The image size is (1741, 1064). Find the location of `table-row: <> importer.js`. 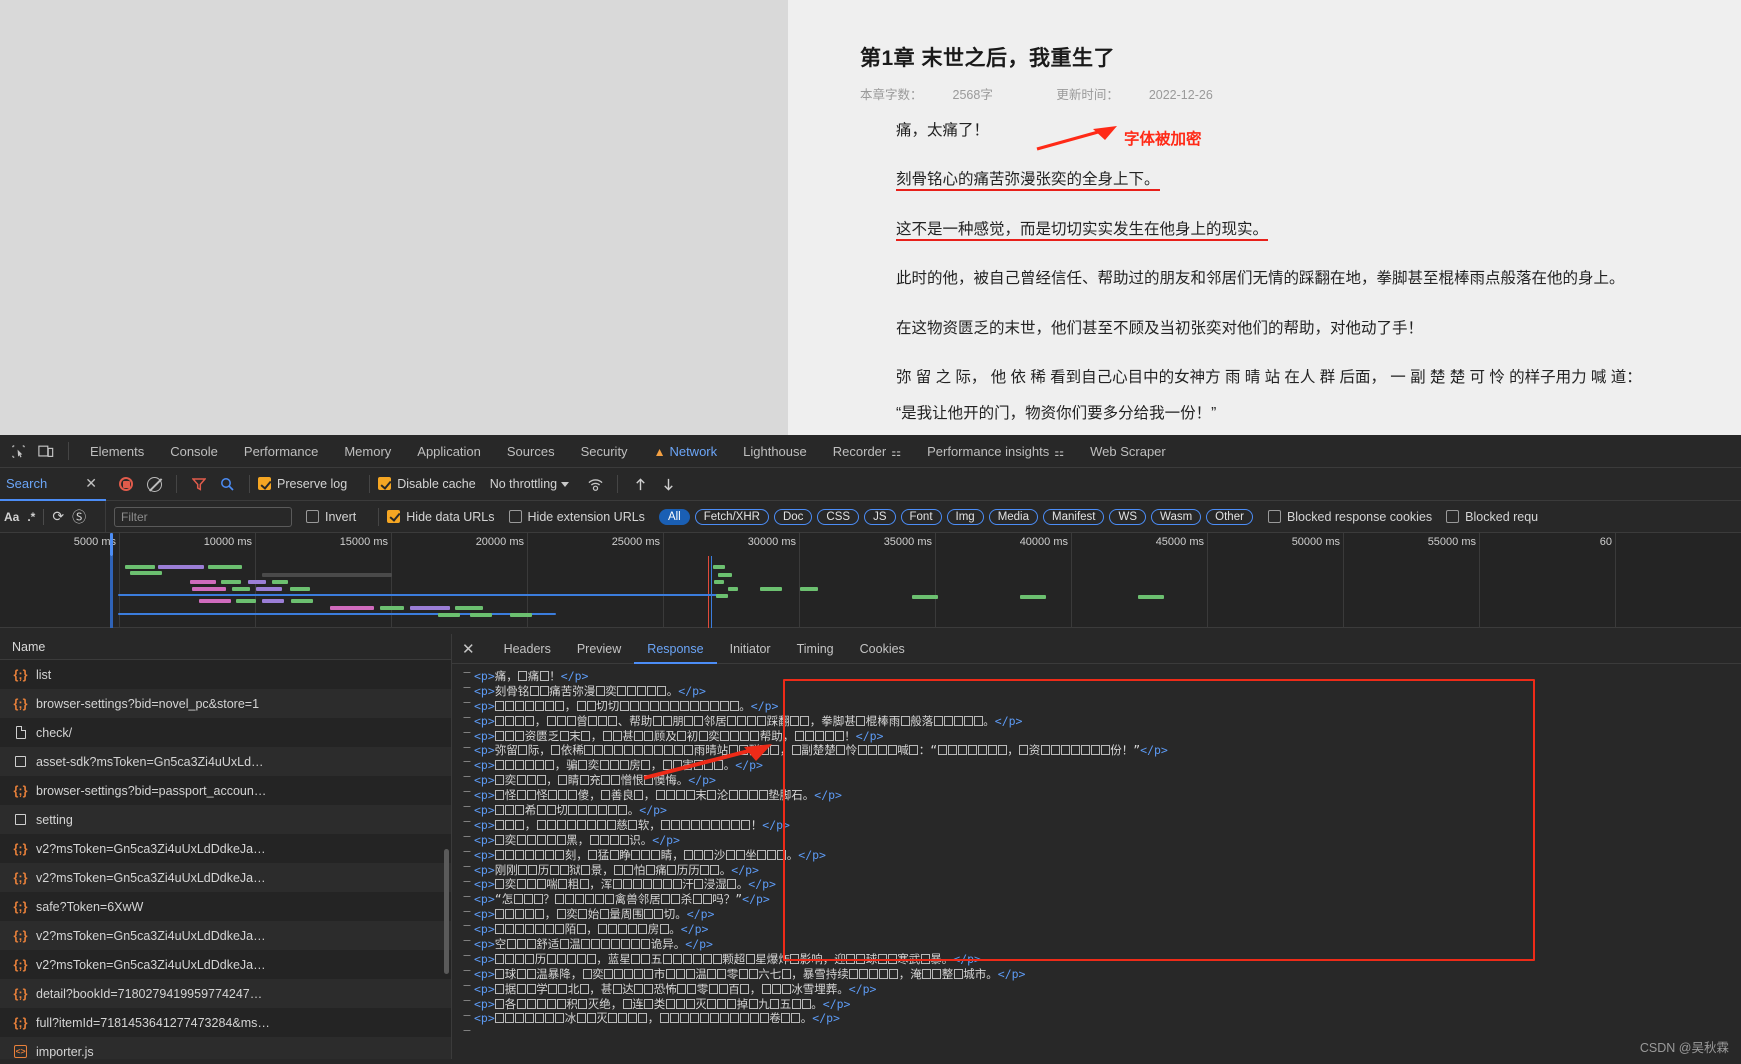

table-row: <> importer.js is located at coordinates (225, 1048).